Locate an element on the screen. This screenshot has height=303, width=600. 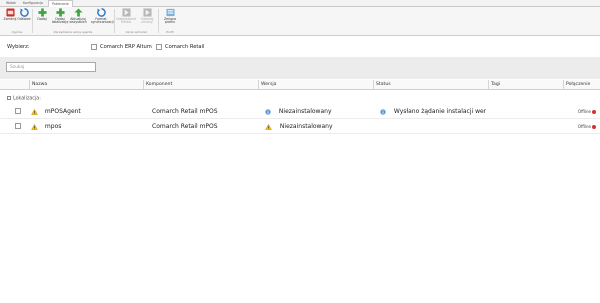
altum-checkbox is located at coordinates (94, 47).